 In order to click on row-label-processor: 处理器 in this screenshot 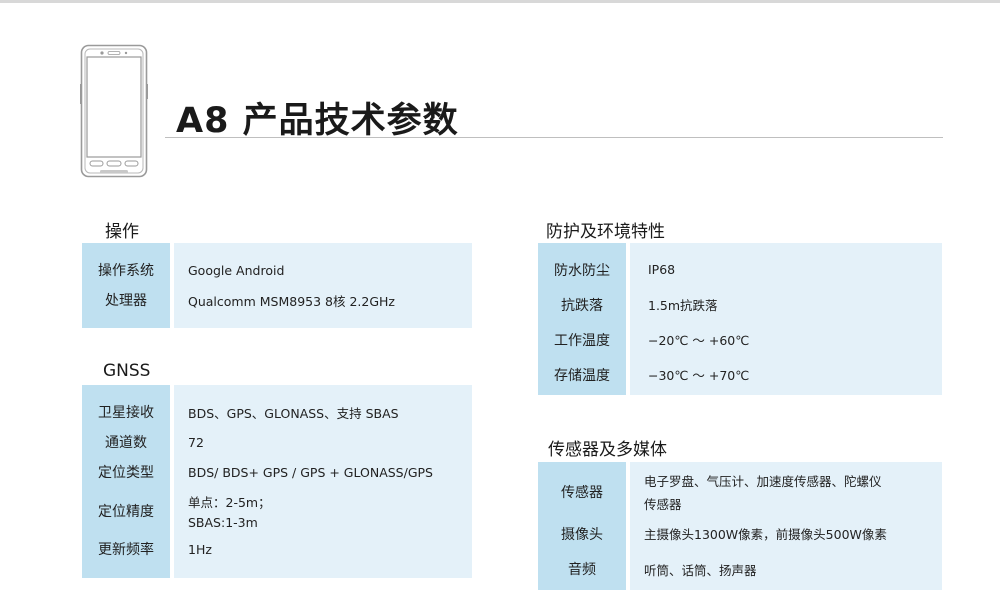, I will do `click(126, 301)`.